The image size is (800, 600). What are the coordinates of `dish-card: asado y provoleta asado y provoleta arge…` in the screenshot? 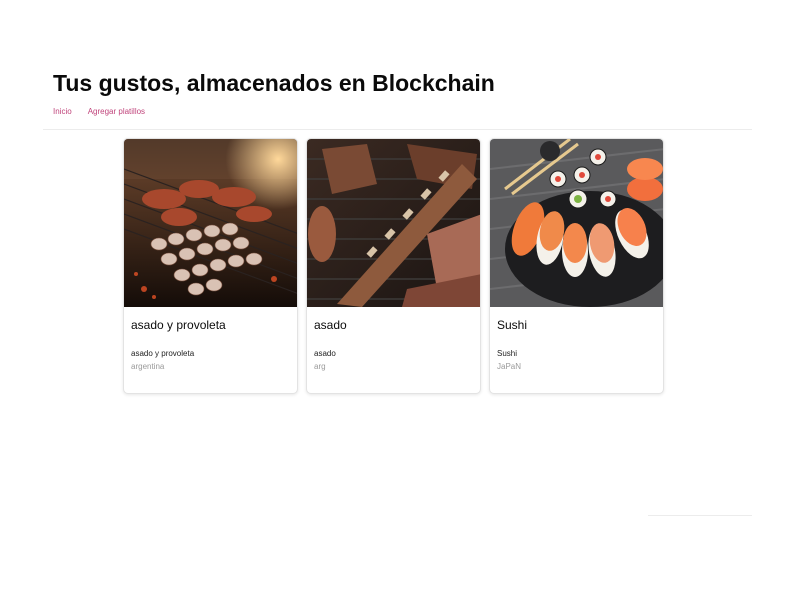 It's located at (210, 266).